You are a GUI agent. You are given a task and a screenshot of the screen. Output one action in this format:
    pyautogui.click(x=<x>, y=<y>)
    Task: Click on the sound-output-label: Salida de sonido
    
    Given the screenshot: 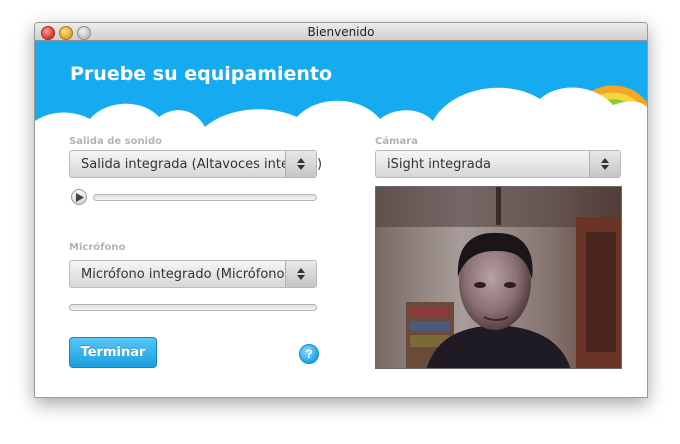 What is the action you would take?
    pyautogui.click(x=116, y=141)
    